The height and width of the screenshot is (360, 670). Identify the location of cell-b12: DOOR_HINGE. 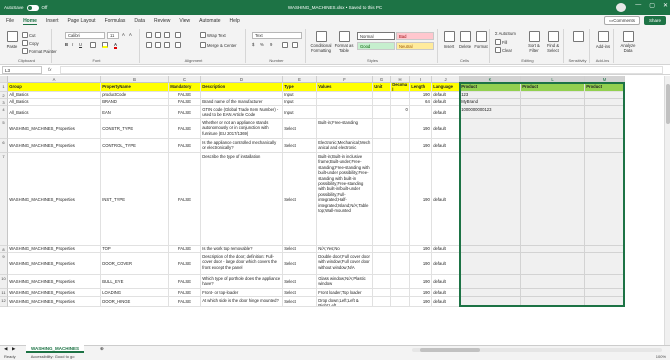
(135, 302).